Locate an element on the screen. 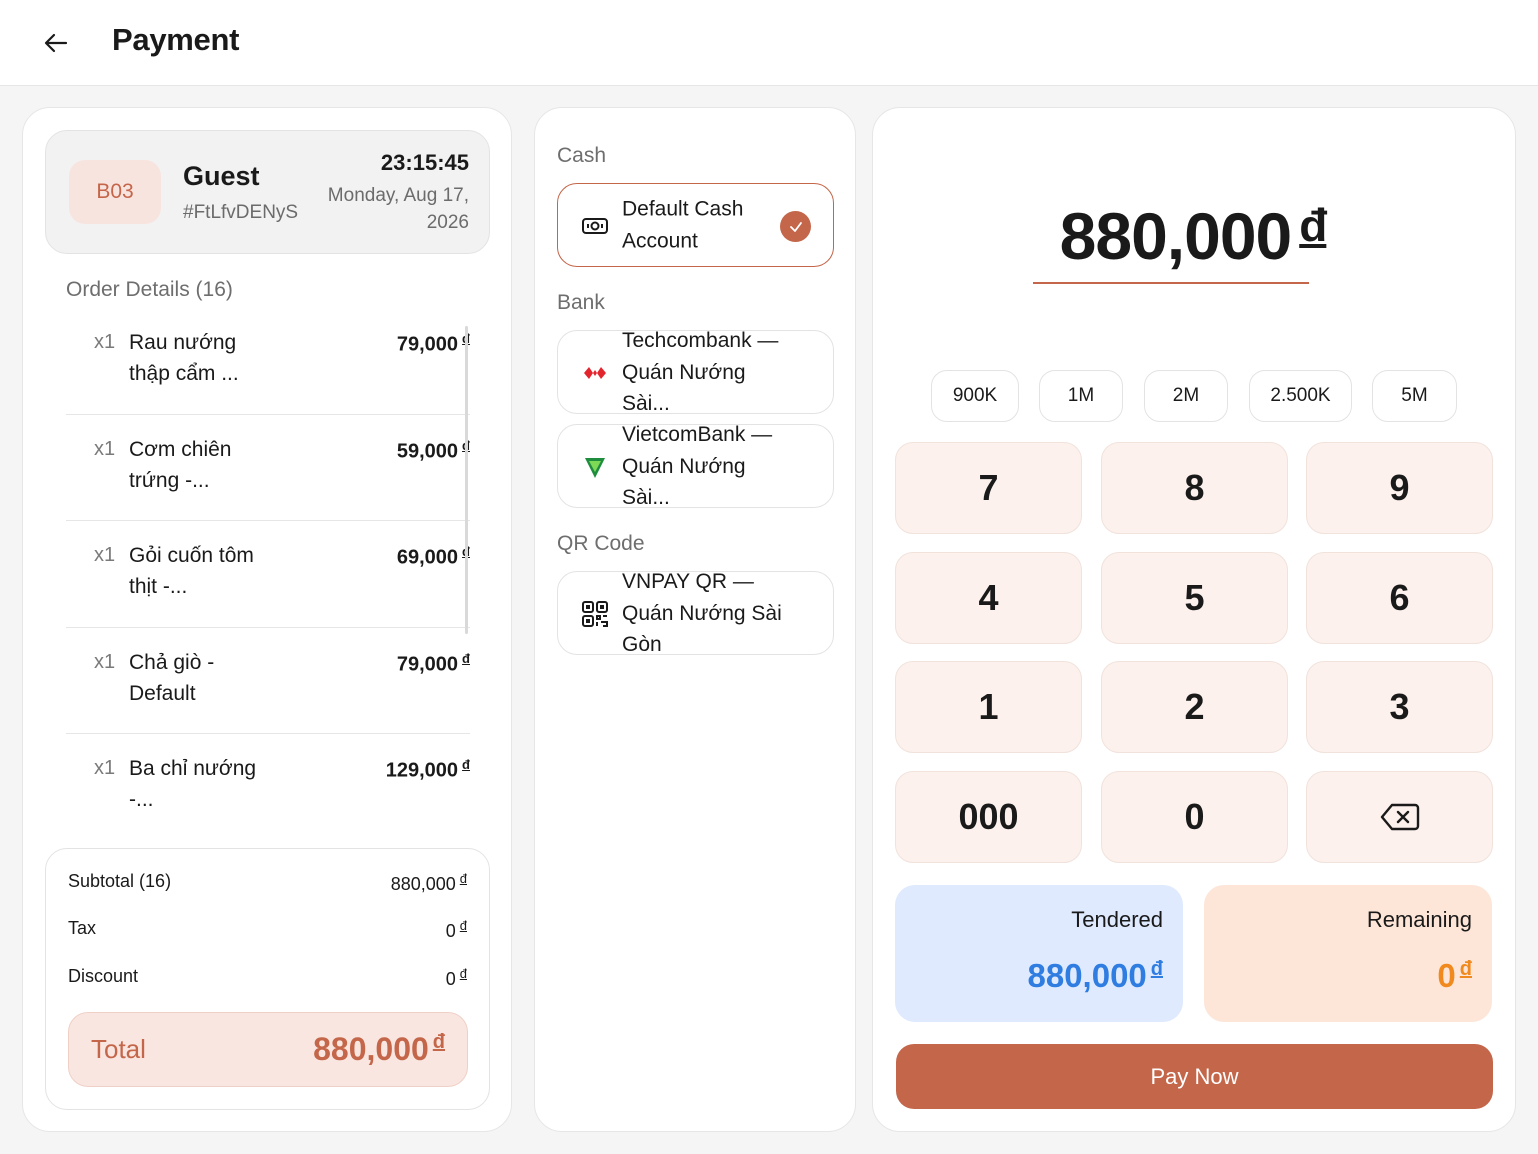 Image resolution: width=1538 pixels, height=1154 pixels. quick-amount-900k: 900K is located at coordinates (975, 396).